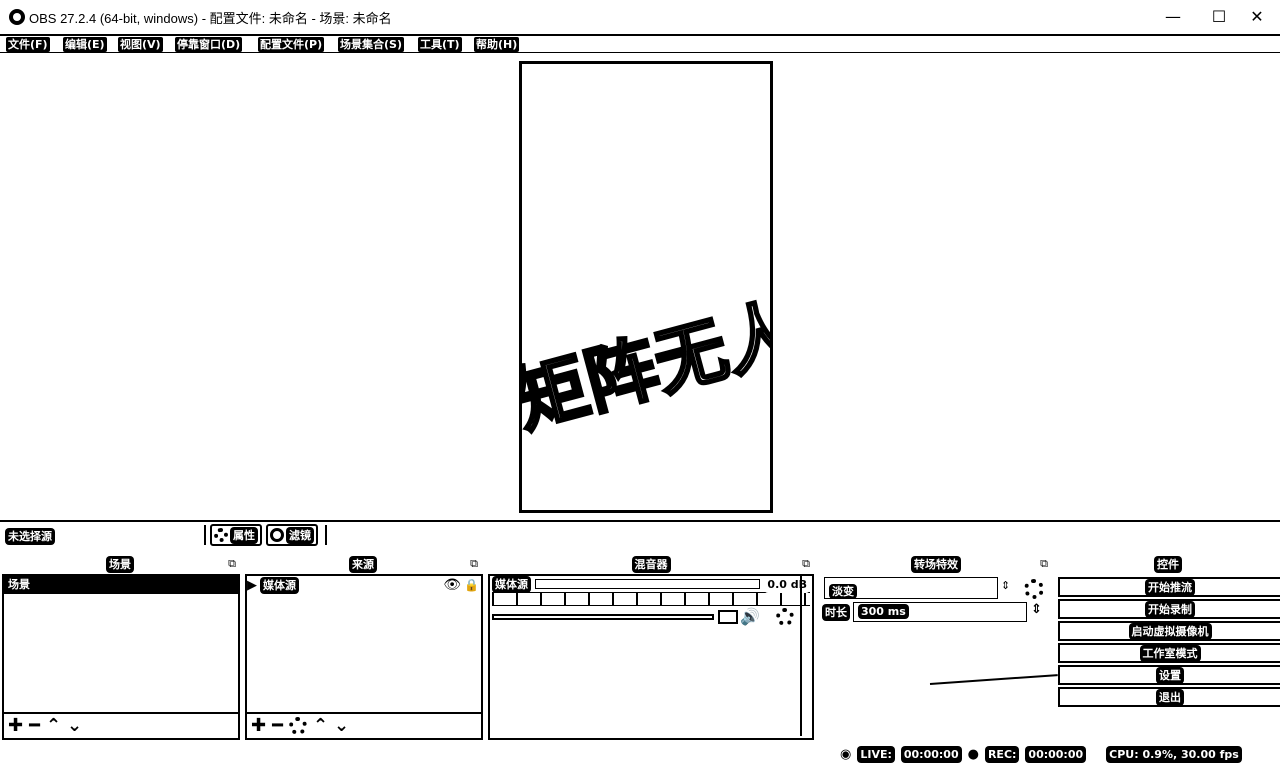 The width and height of the screenshot is (1280, 765). I want to click on mixer-settings-icon, so click(785, 617).